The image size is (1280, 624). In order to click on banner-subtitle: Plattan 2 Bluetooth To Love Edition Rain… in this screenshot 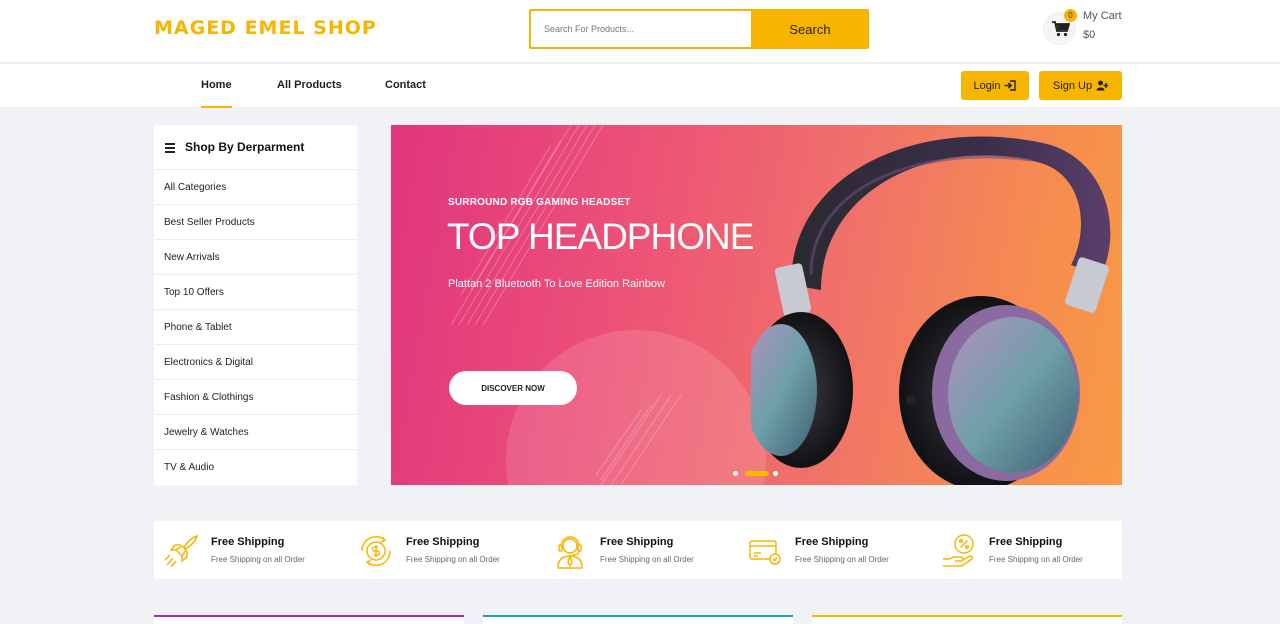, I will do `click(556, 284)`.